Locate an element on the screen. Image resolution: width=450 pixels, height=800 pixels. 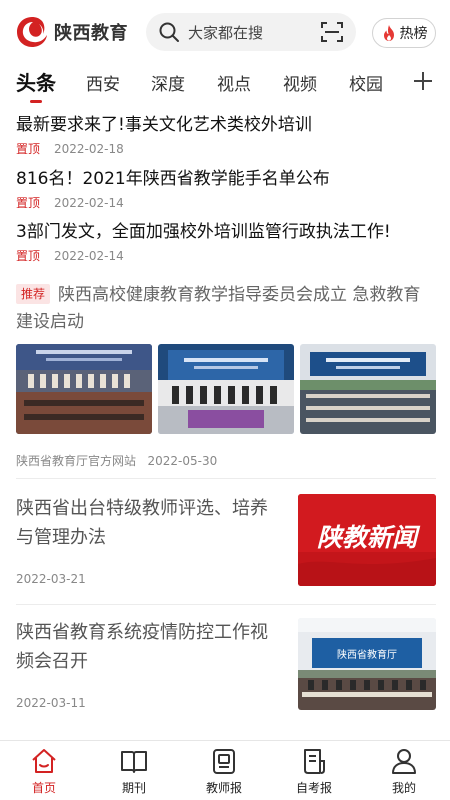
nav-journal-label: 期刊 is located at coordinates (133, 788).